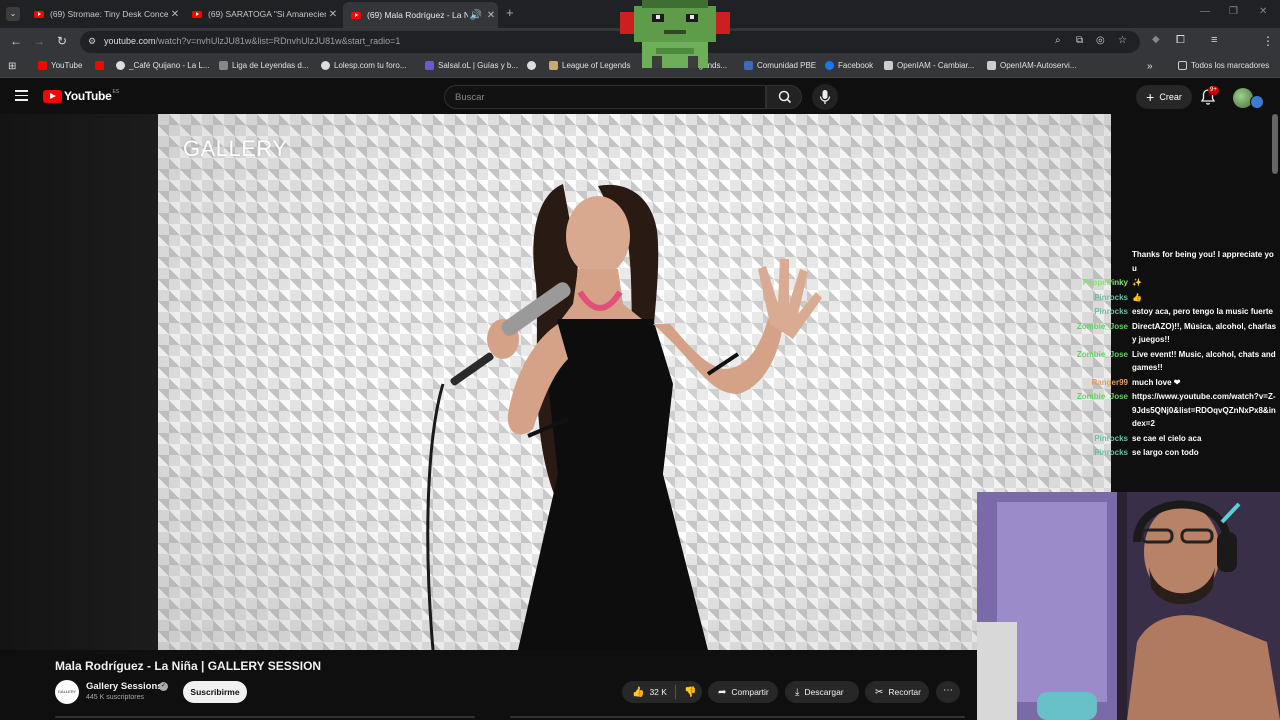 This screenshot has height=720, width=1280. What do you see at coordinates (690, 692) in the screenshot?
I see `dislike-icon: 👎` at bounding box center [690, 692].